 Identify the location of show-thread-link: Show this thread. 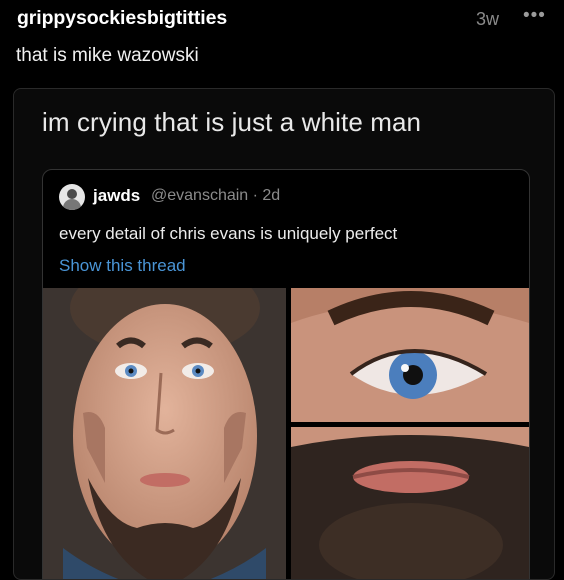
(122, 266).